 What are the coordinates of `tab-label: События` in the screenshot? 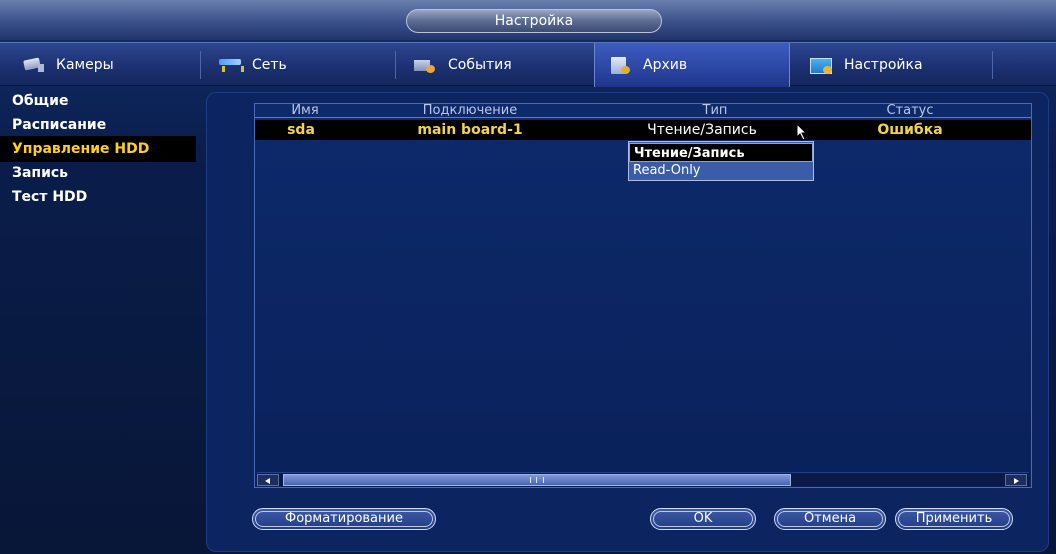 It's located at (480, 65).